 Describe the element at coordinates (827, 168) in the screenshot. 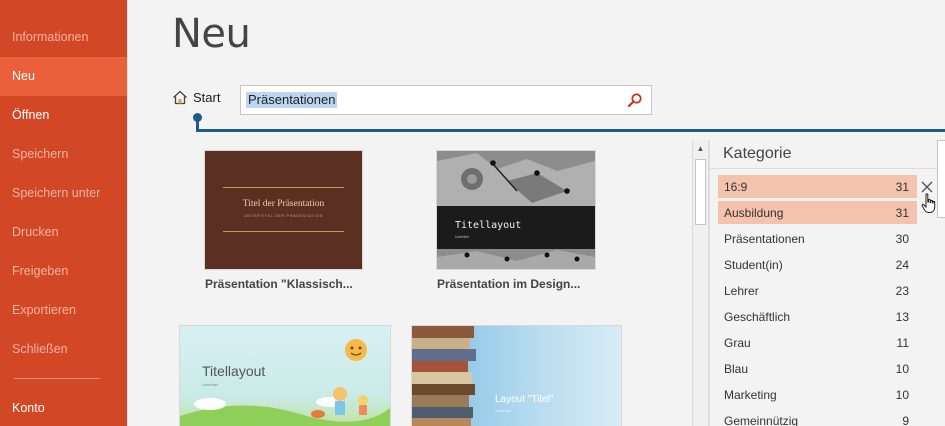

I see `category-title-divider` at that location.